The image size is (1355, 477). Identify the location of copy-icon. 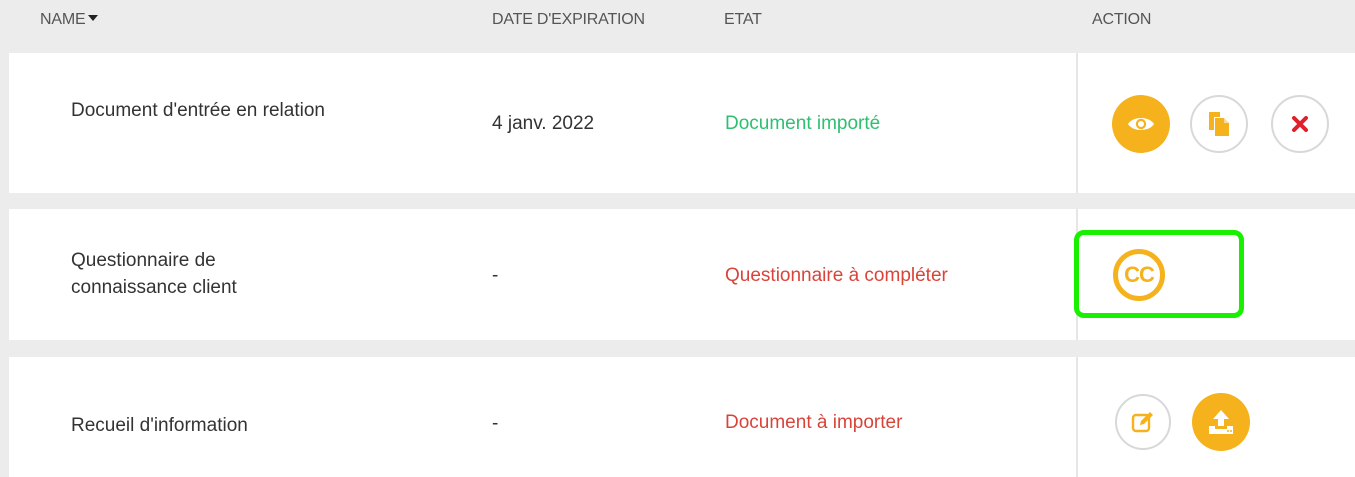
(1219, 124).